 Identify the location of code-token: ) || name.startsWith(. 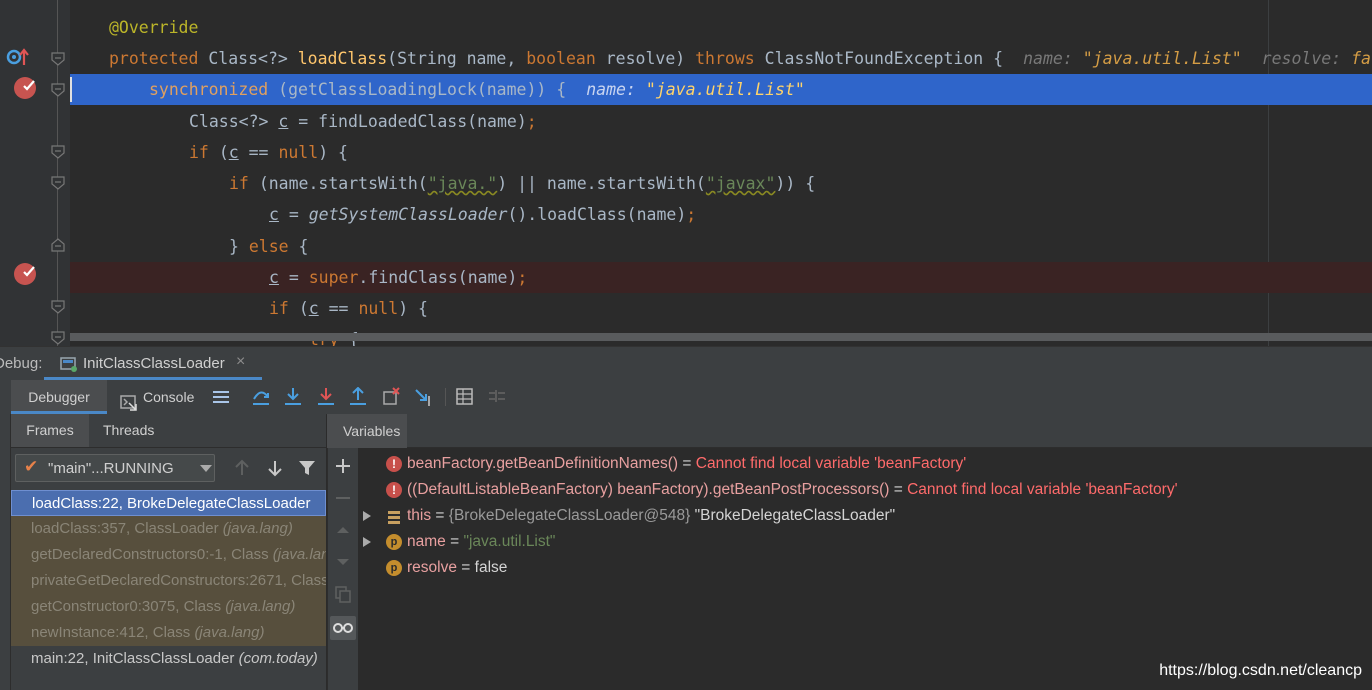
(601, 183).